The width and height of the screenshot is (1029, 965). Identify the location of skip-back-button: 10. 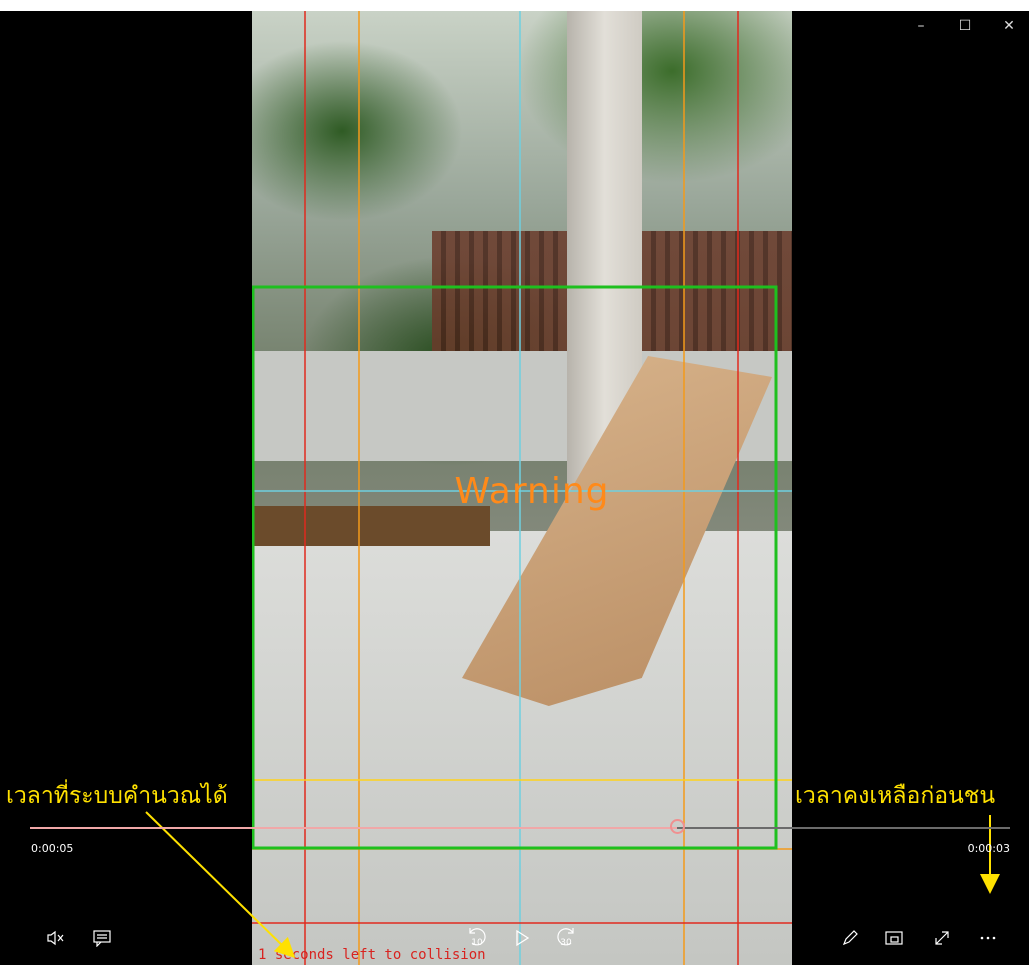
(477, 938).